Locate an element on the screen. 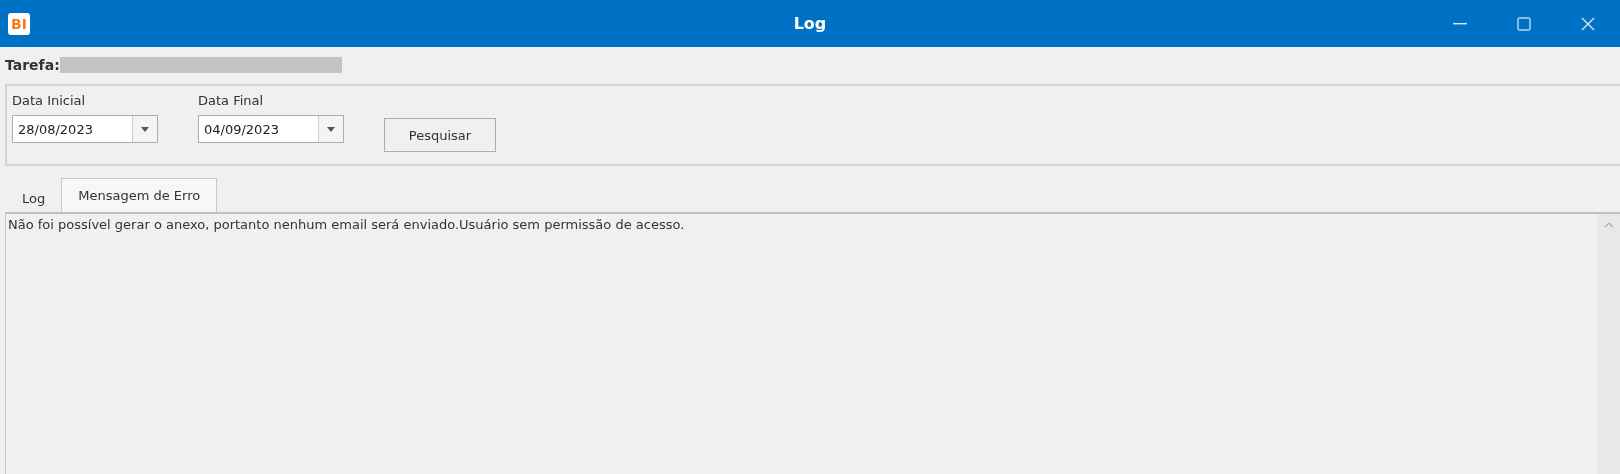  scrollbar is located at coordinates (1608, 344).